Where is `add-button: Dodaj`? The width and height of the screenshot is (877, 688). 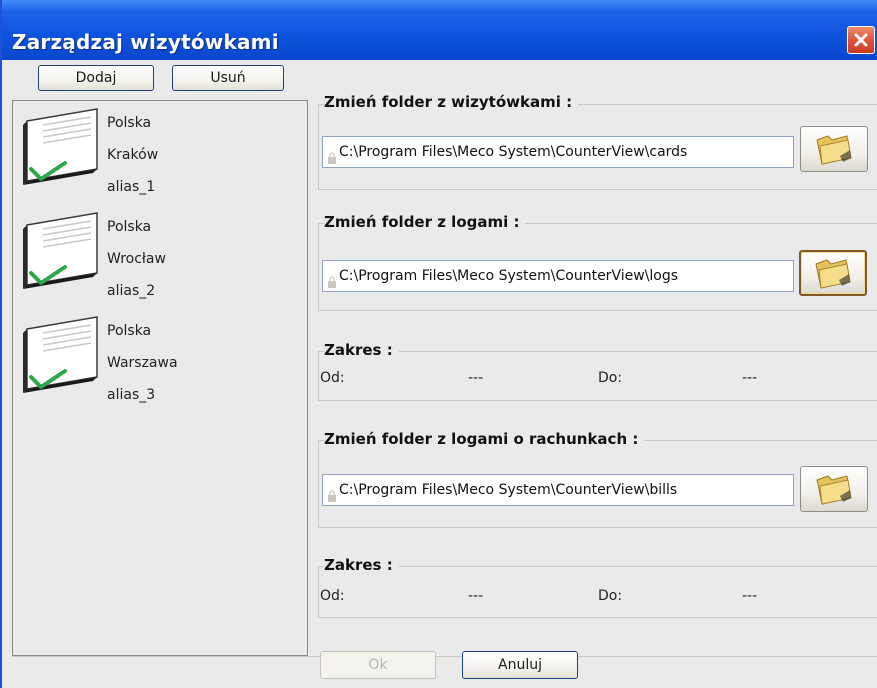 add-button: Dodaj is located at coordinates (96, 78).